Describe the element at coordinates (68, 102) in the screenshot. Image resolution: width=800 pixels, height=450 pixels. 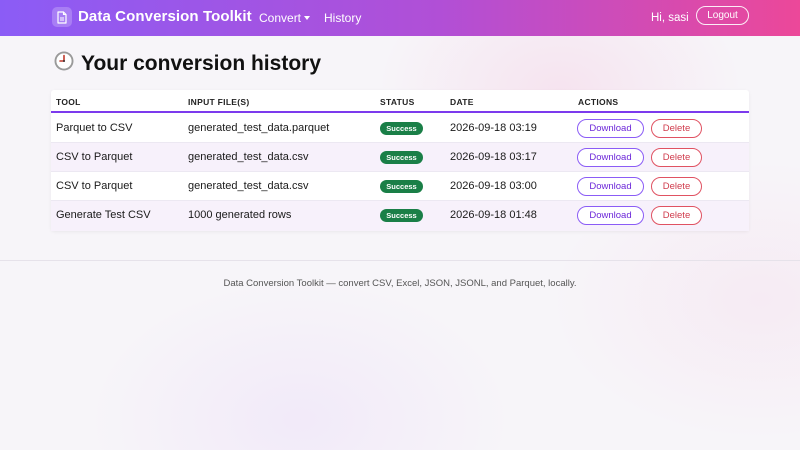
I see `column-header-tool: TOOL` at that location.